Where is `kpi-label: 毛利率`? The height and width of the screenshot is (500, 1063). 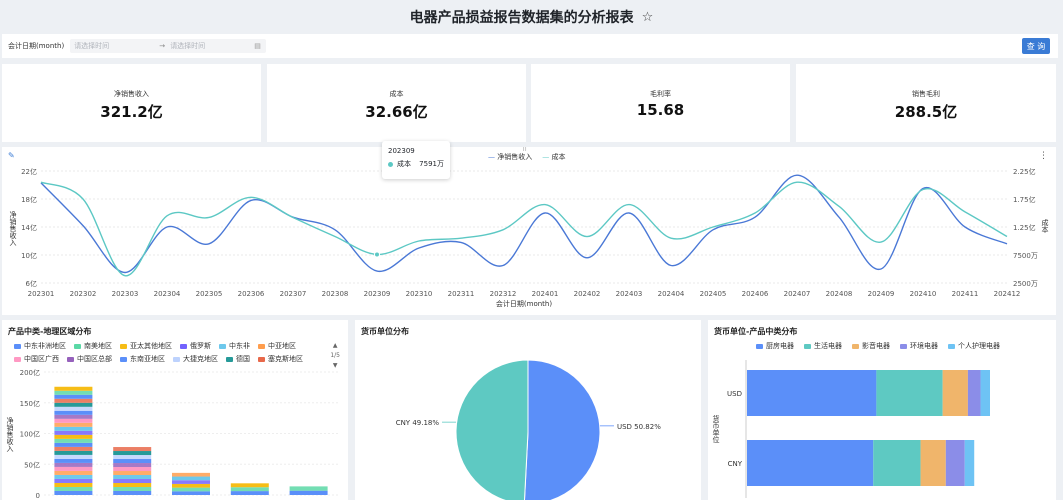
kpi-label: 毛利率 is located at coordinates (660, 94).